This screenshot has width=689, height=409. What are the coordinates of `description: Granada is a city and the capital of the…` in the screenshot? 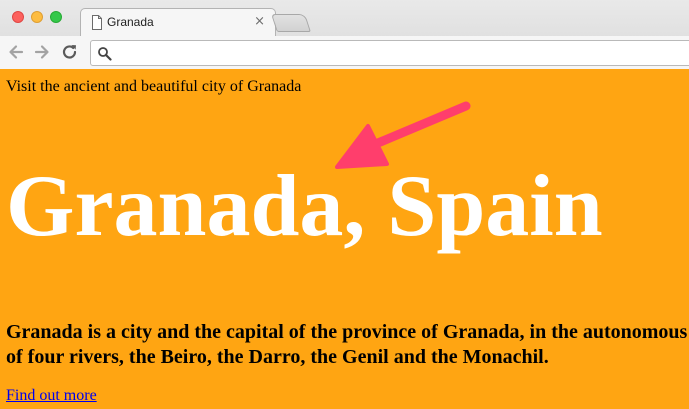 It's located at (347, 345).